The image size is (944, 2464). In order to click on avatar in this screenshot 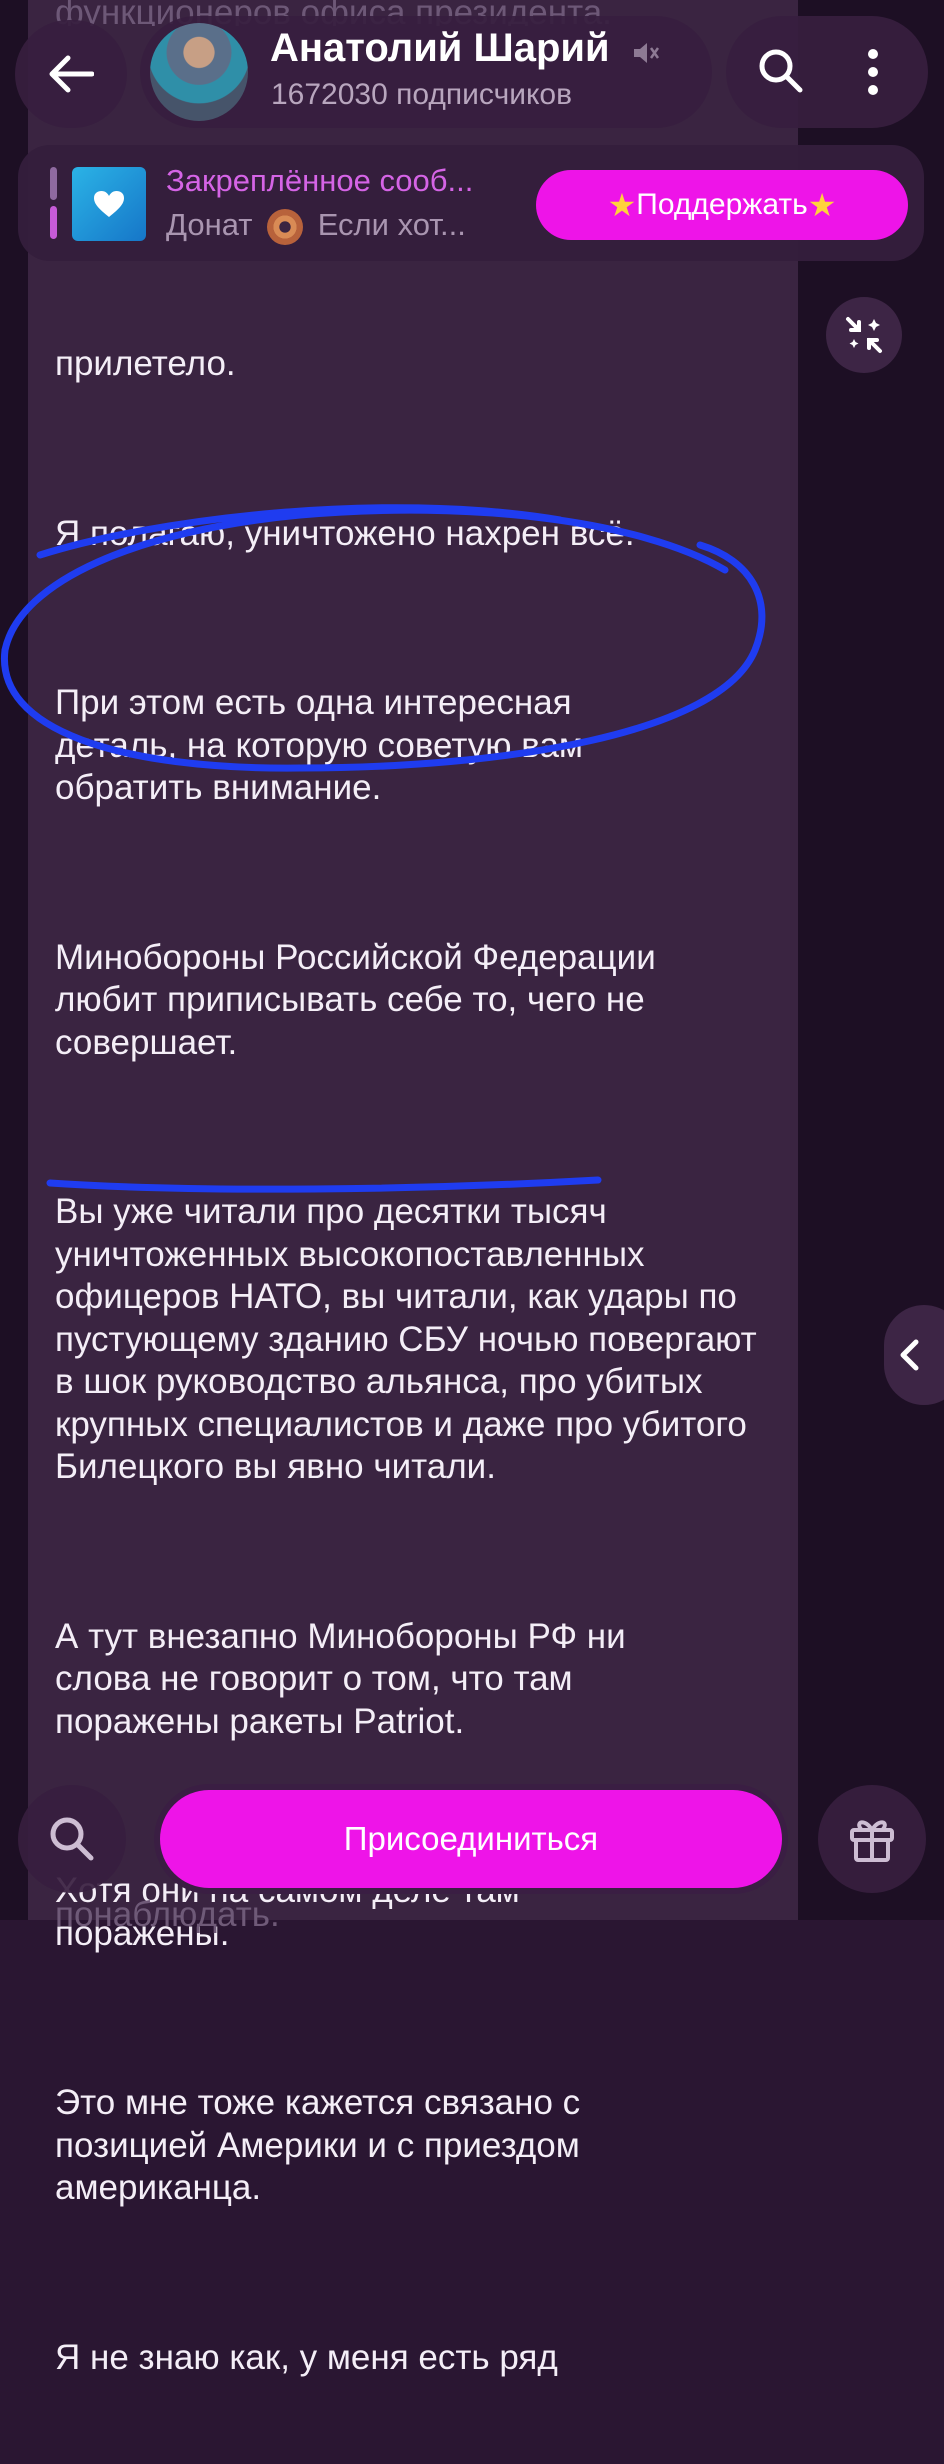, I will do `click(199, 72)`.